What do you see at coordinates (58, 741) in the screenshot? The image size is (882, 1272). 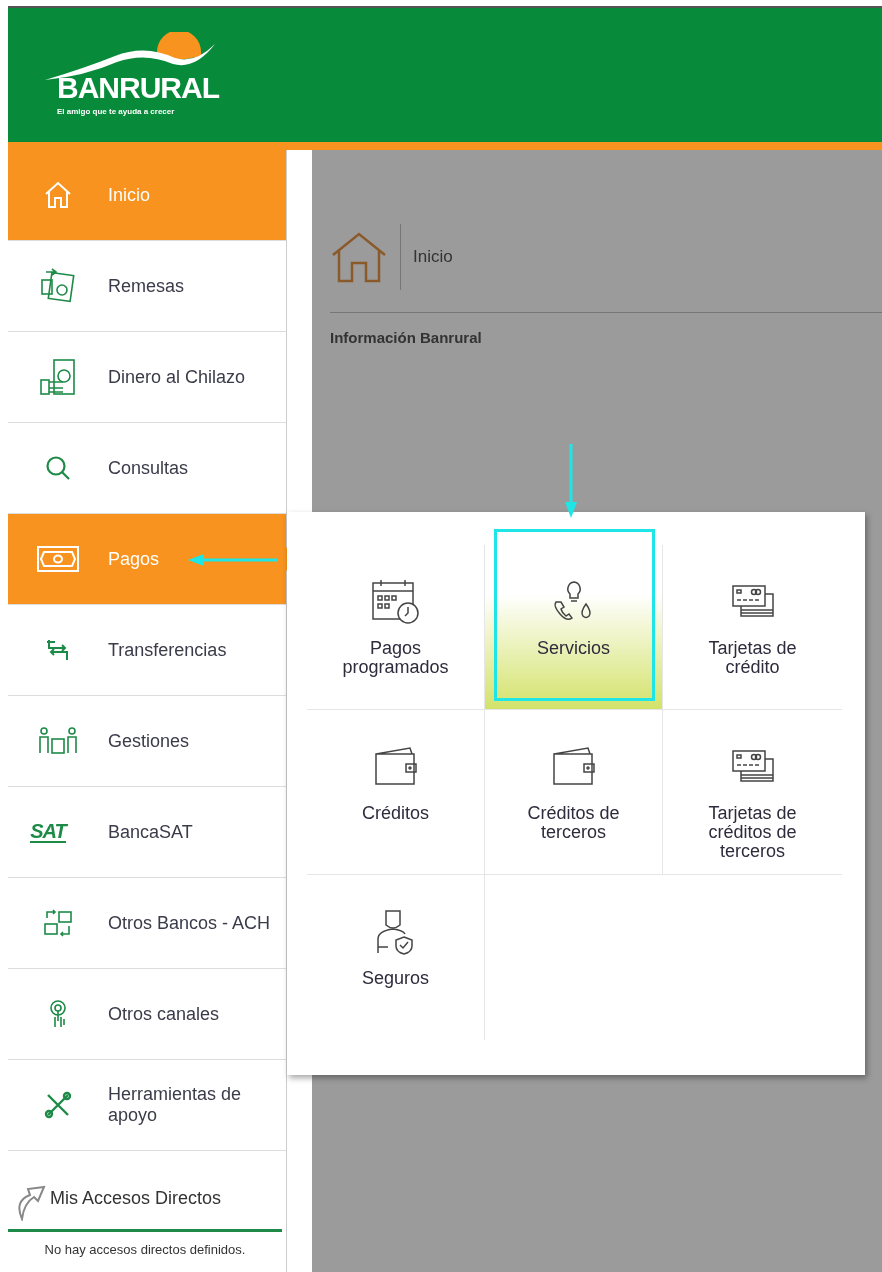 I see `meeting-icon` at bounding box center [58, 741].